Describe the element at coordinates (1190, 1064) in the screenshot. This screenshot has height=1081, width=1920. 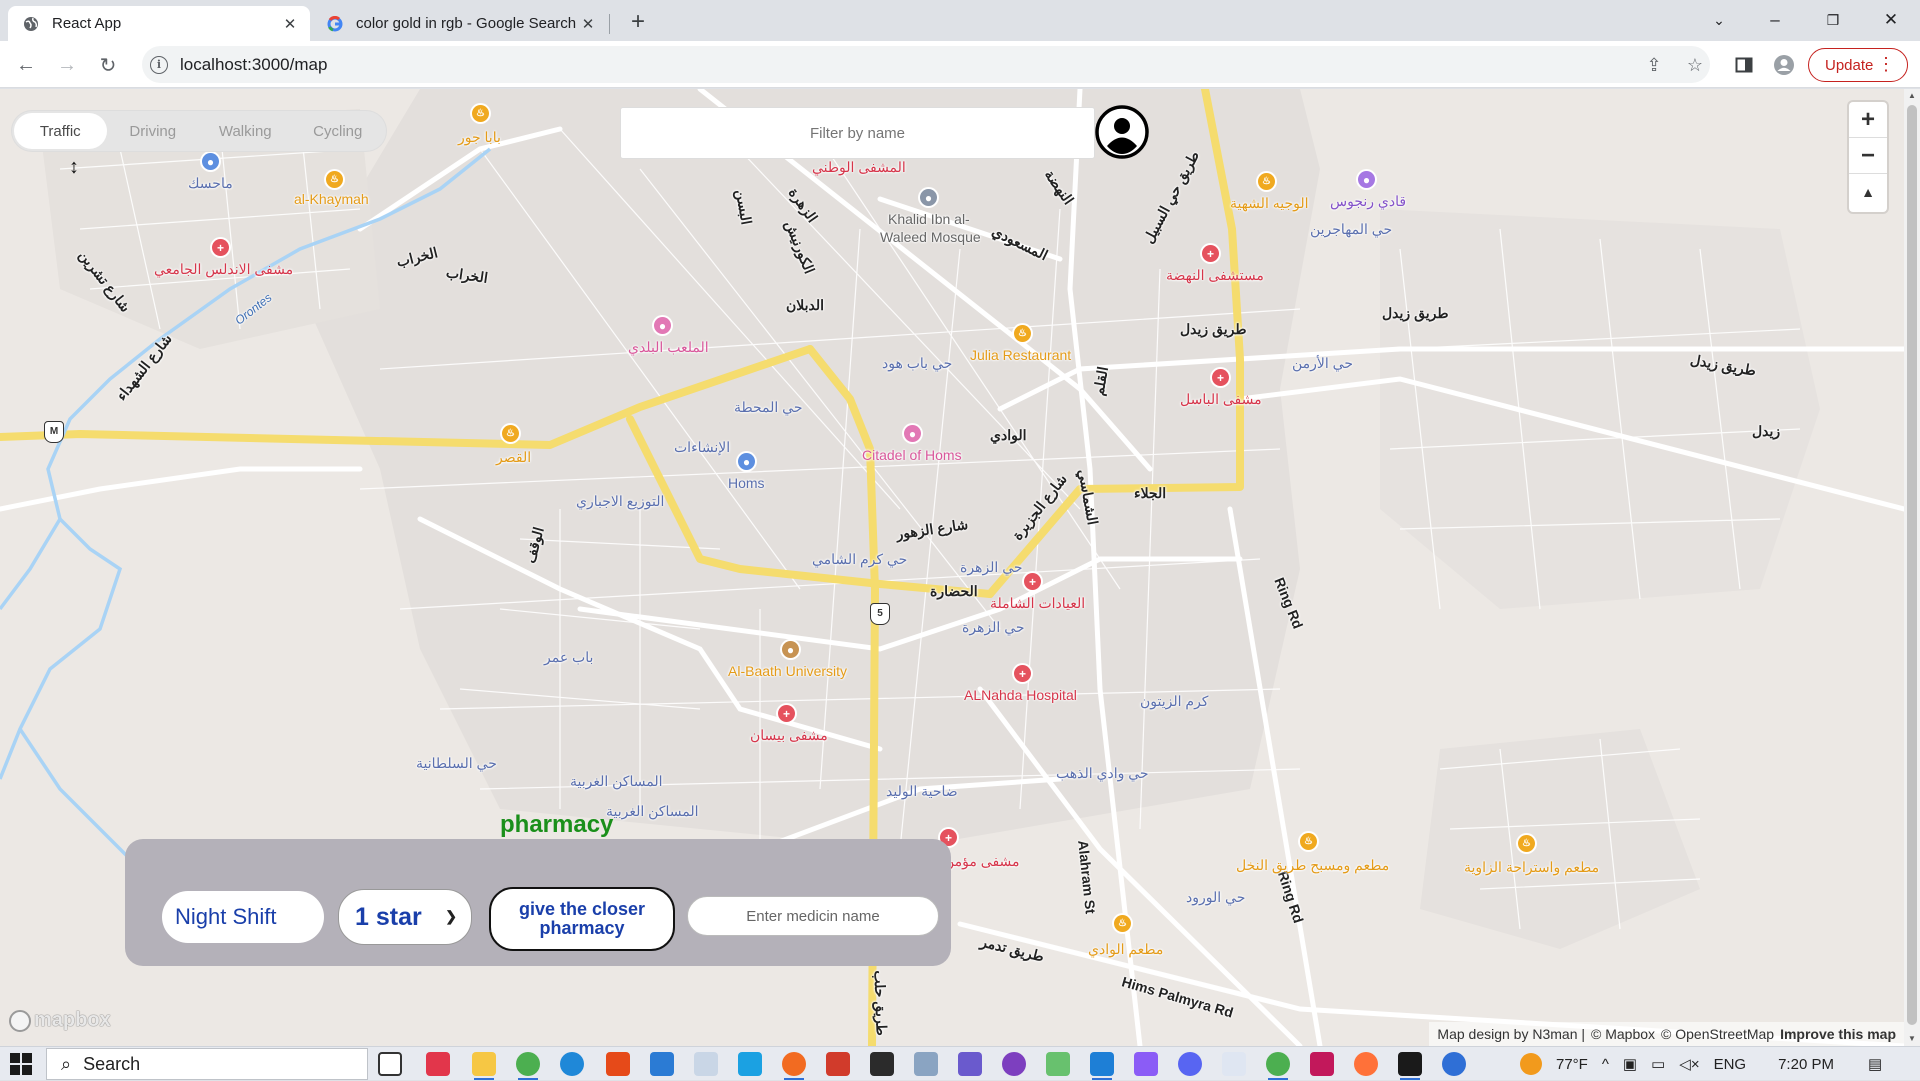
I see `discord-icon` at that location.